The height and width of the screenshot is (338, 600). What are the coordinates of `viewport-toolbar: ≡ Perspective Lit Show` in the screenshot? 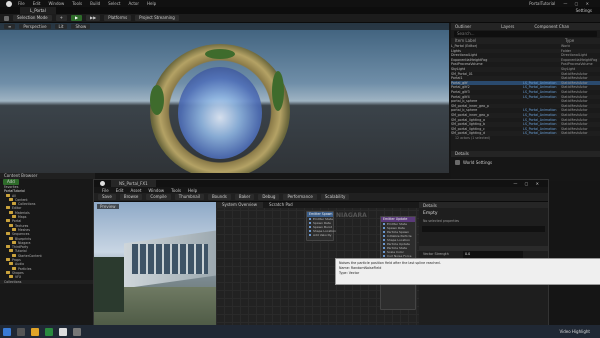 It's located at (224, 26).